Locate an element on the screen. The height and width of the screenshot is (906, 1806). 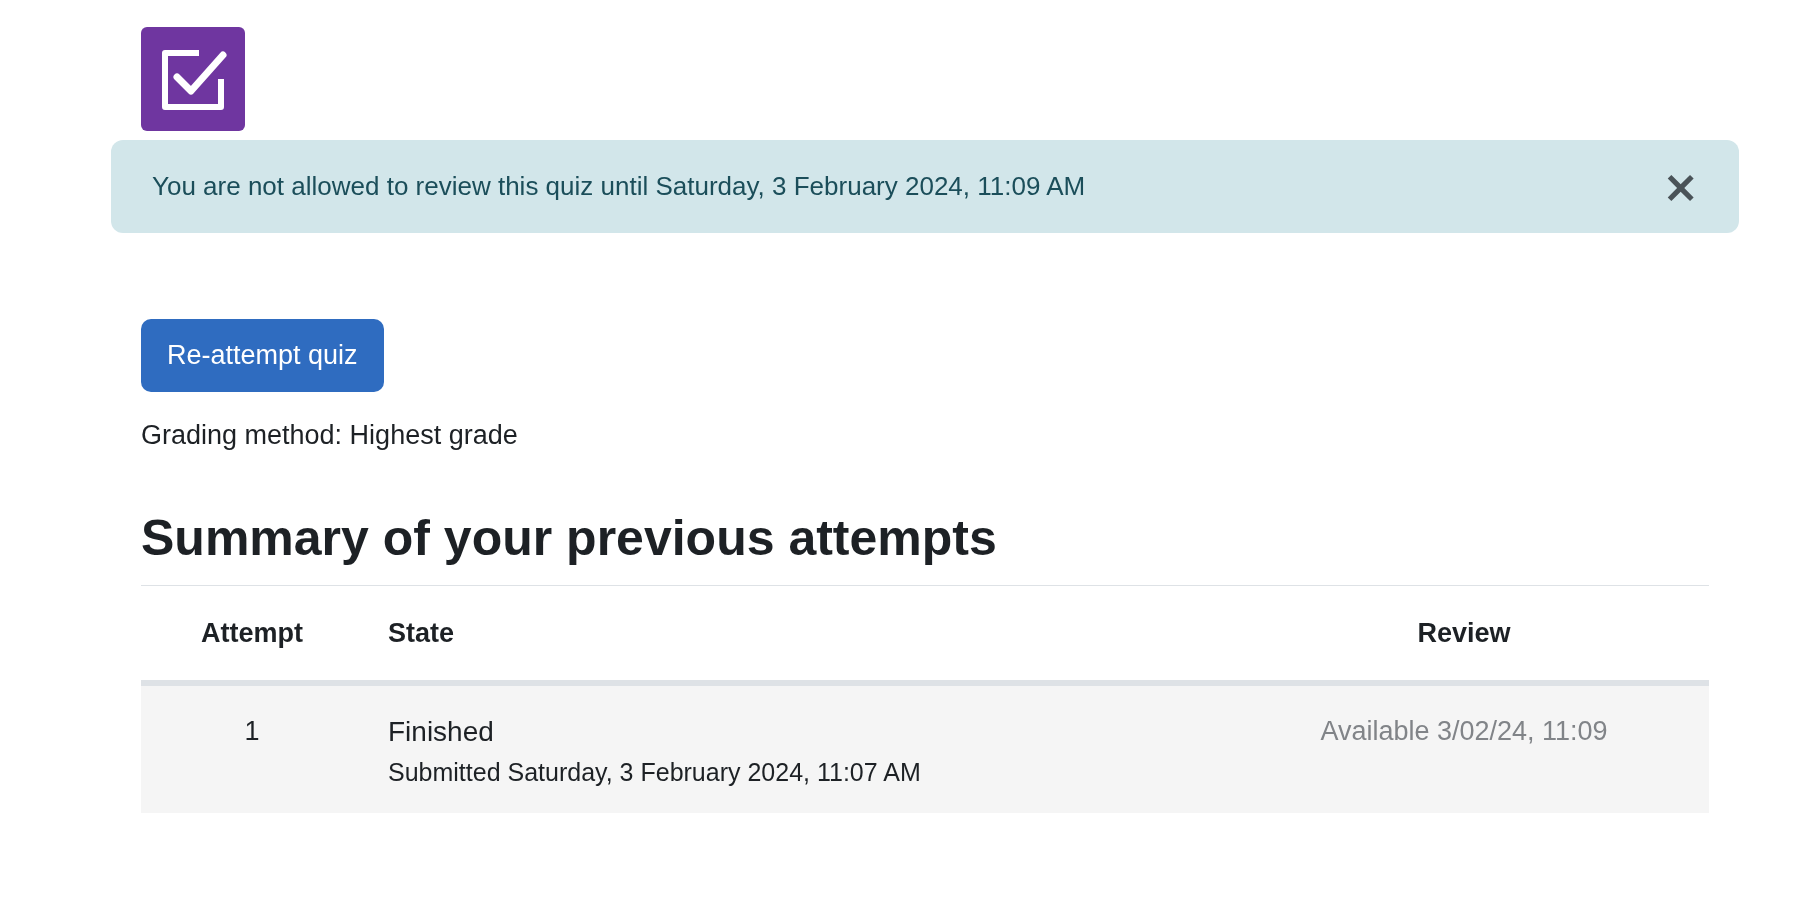
summary-heading: Summary of your previous attempts is located at coordinates (925, 547).